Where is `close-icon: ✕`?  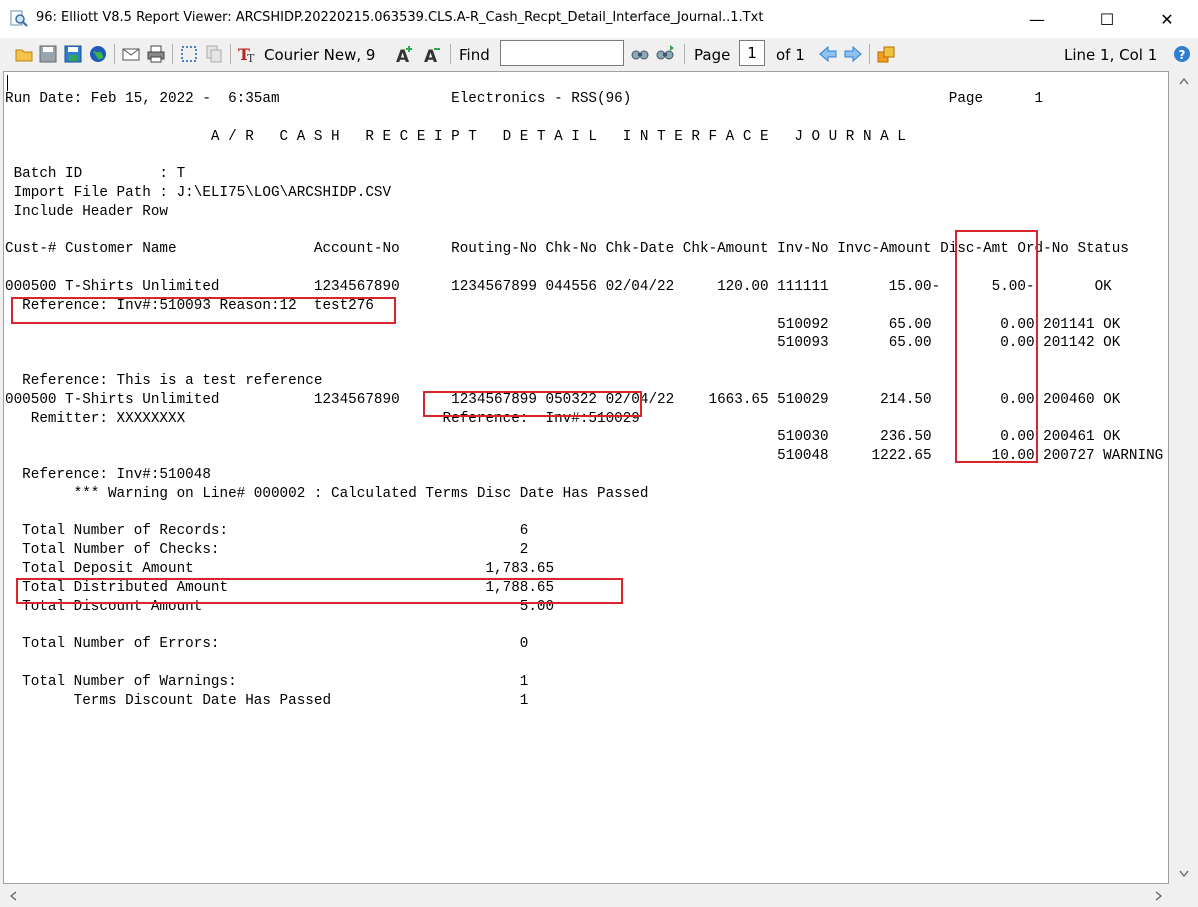
close-icon: ✕ is located at coordinates (1167, 19).